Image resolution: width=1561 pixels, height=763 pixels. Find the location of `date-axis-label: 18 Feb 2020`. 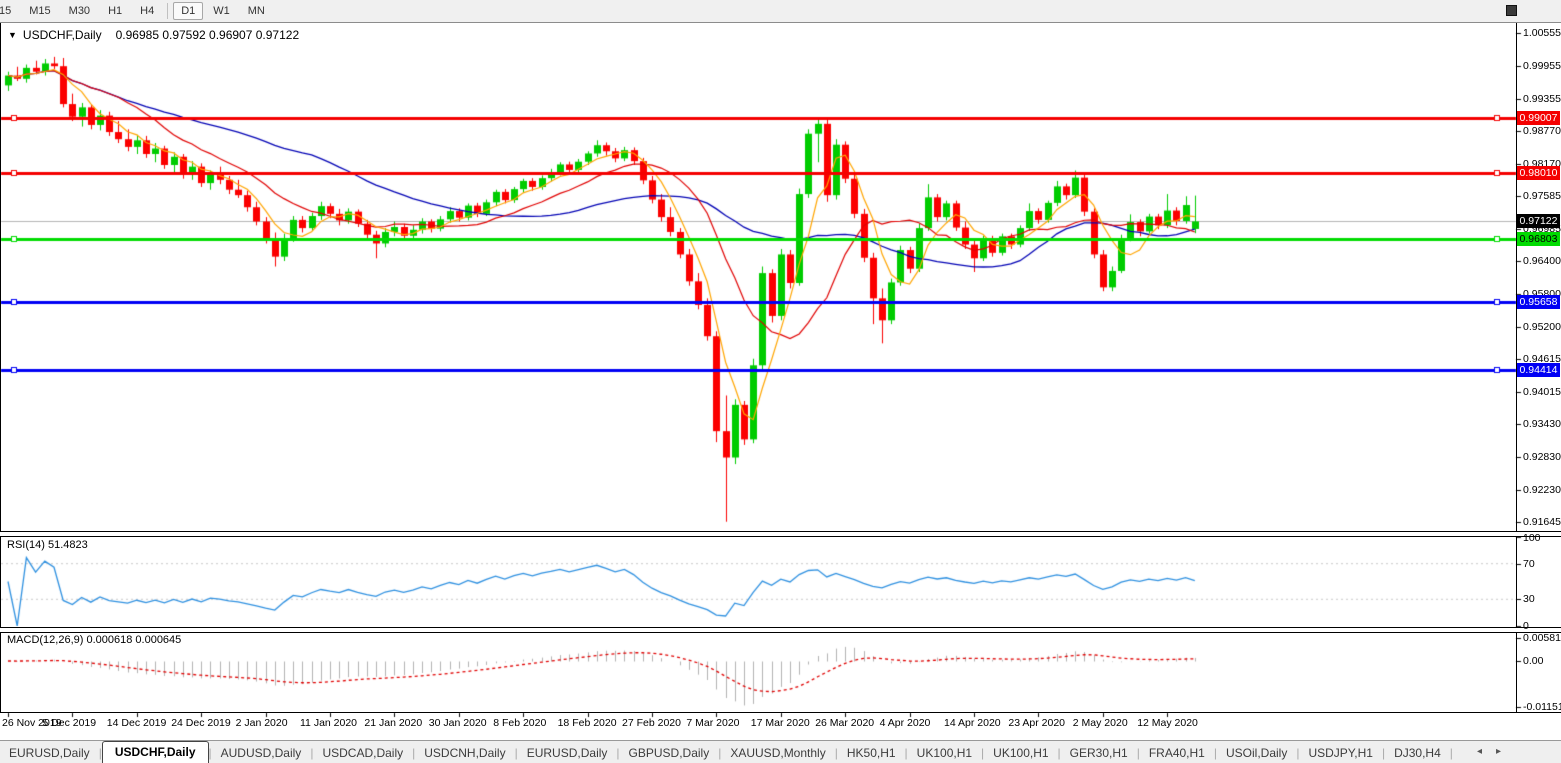

date-axis-label: 18 Feb 2020 is located at coordinates (587, 723).